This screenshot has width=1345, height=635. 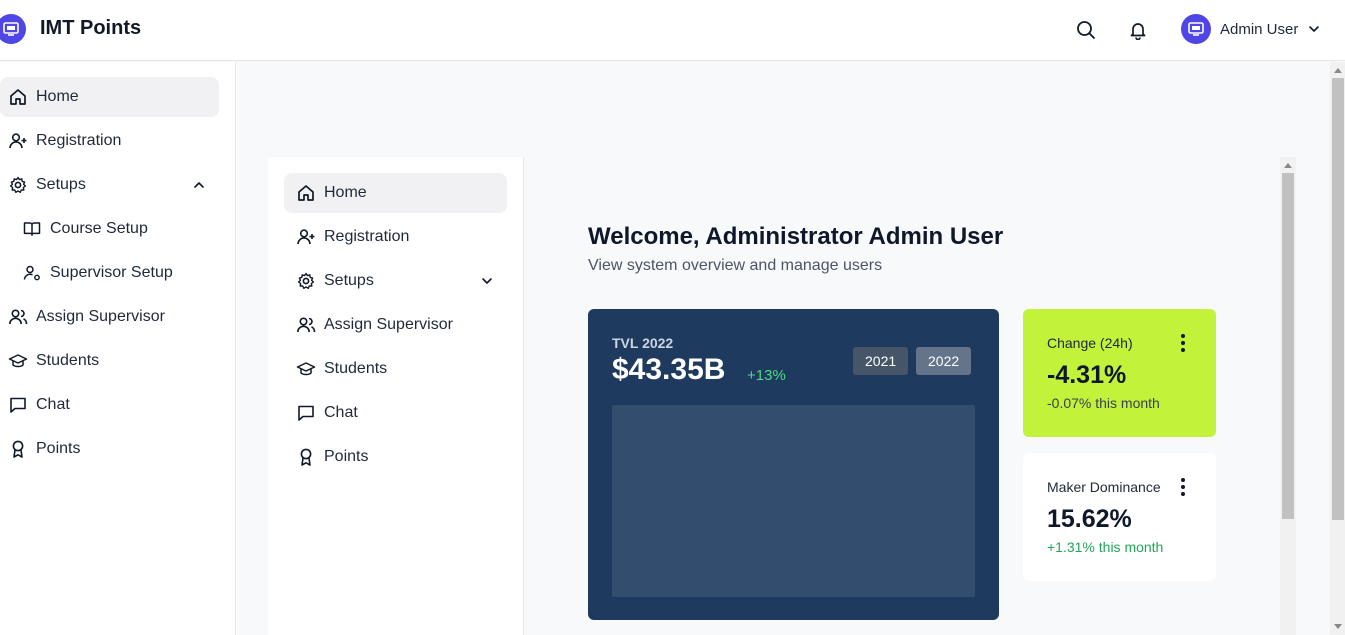 I want to click on sidebar-item-chat: Chat, so click(x=109, y=405).